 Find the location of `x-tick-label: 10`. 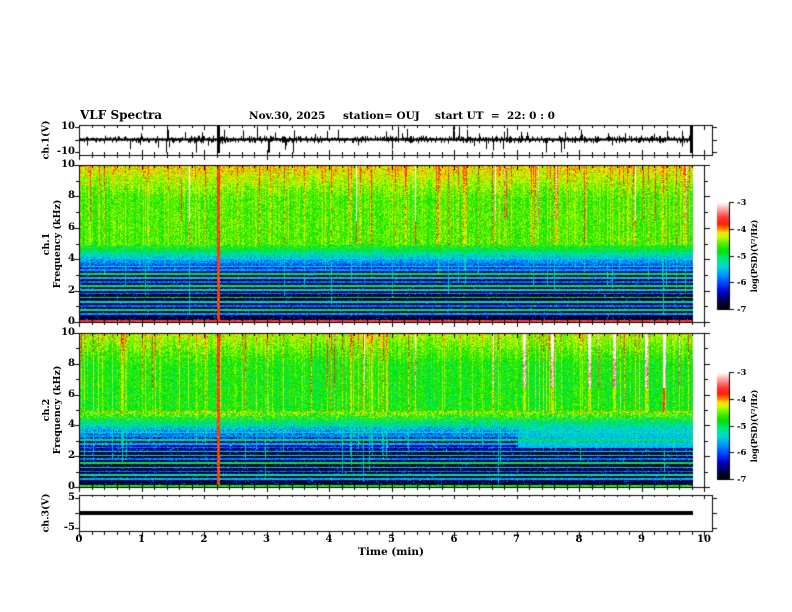

x-tick-label: 10 is located at coordinates (704, 539).